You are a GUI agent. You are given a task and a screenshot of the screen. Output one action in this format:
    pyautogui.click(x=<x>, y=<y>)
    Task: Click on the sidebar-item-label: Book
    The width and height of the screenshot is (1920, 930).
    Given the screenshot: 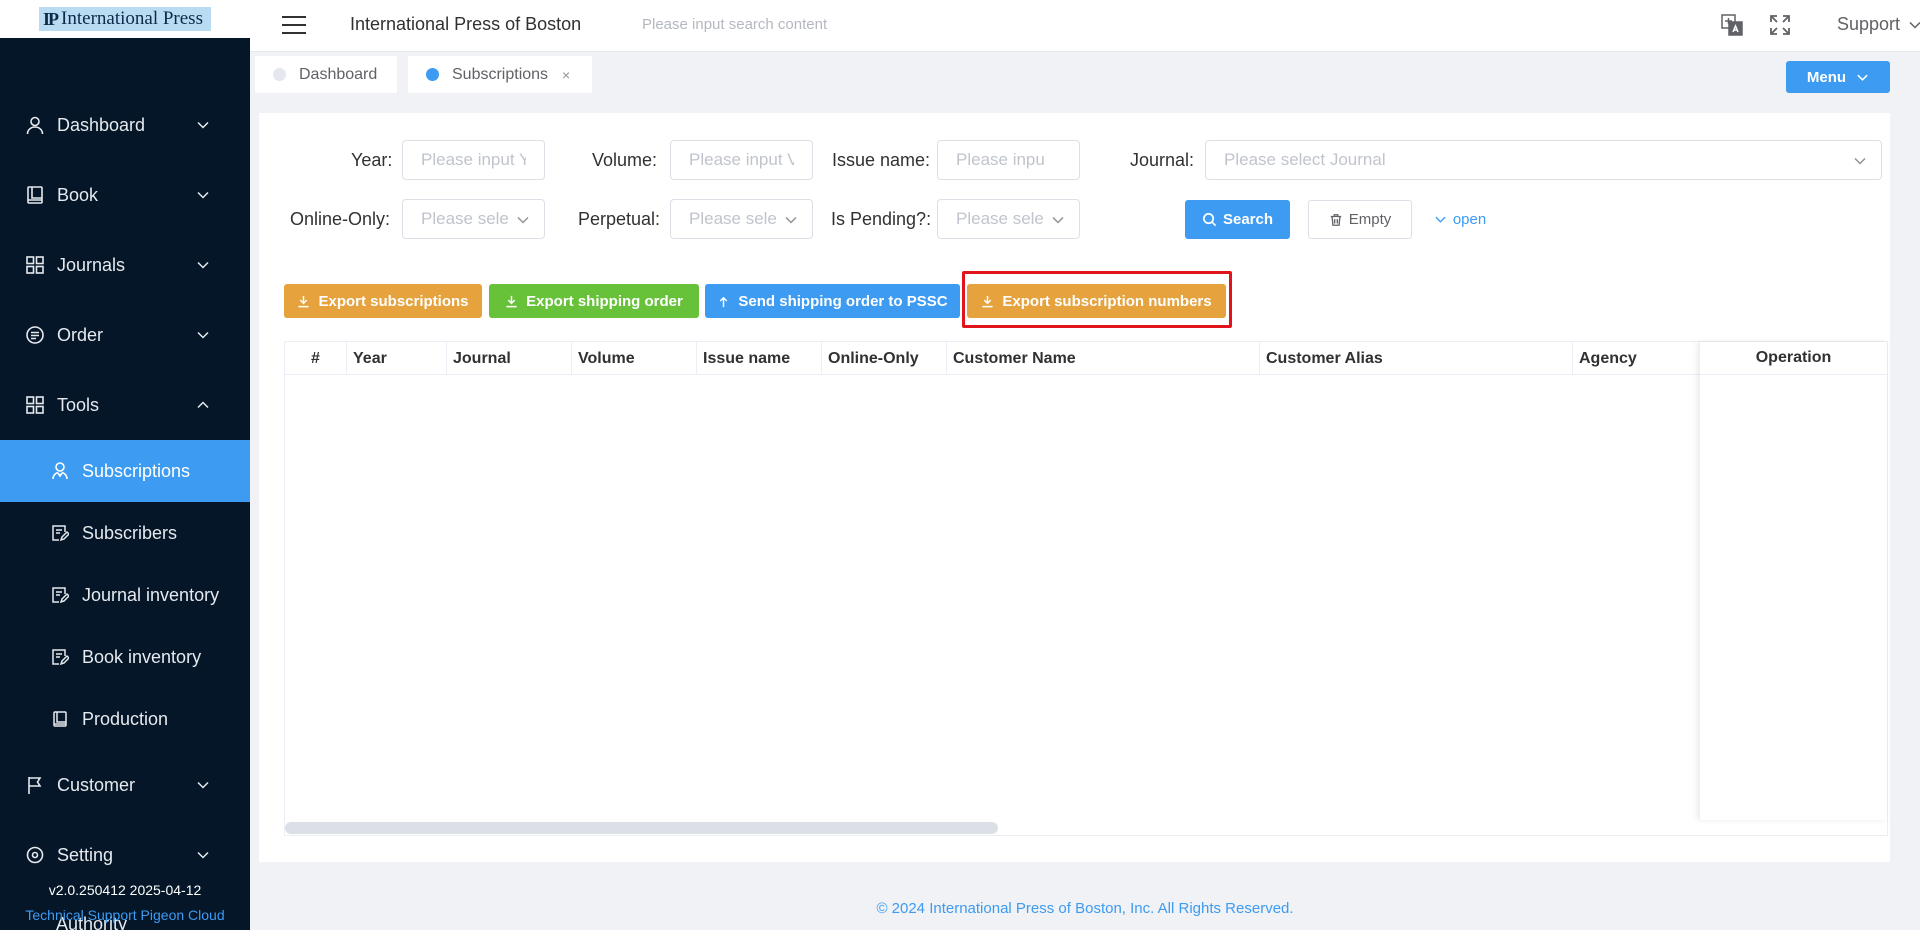 What is the action you would take?
    pyautogui.click(x=78, y=194)
    